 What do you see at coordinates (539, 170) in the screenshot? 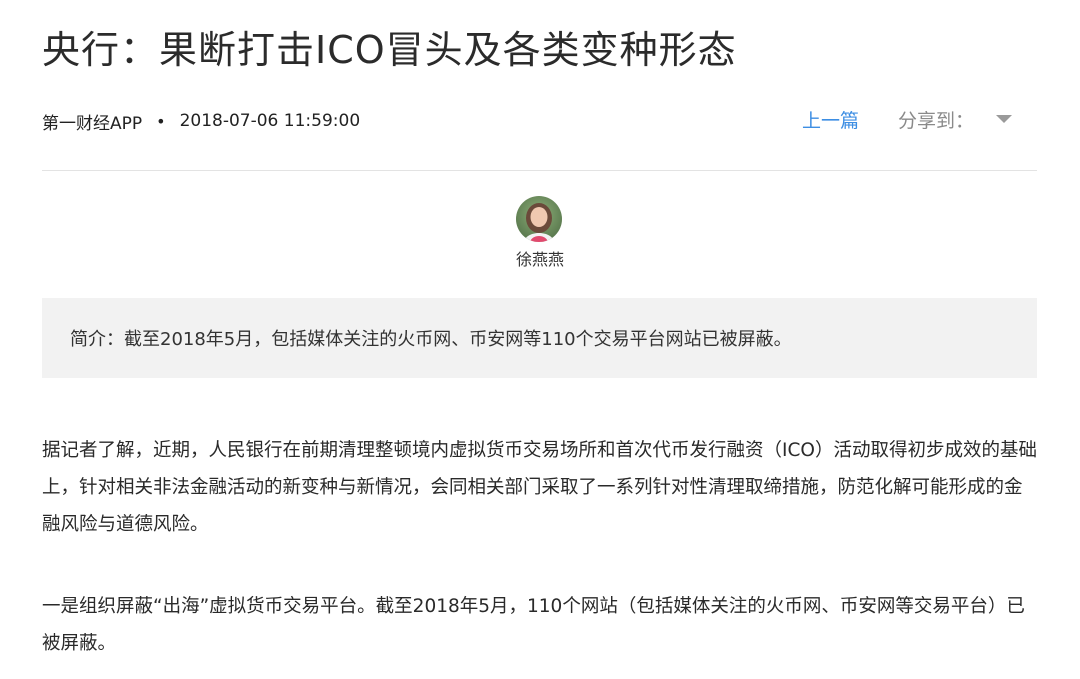
I see `header-divider` at bounding box center [539, 170].